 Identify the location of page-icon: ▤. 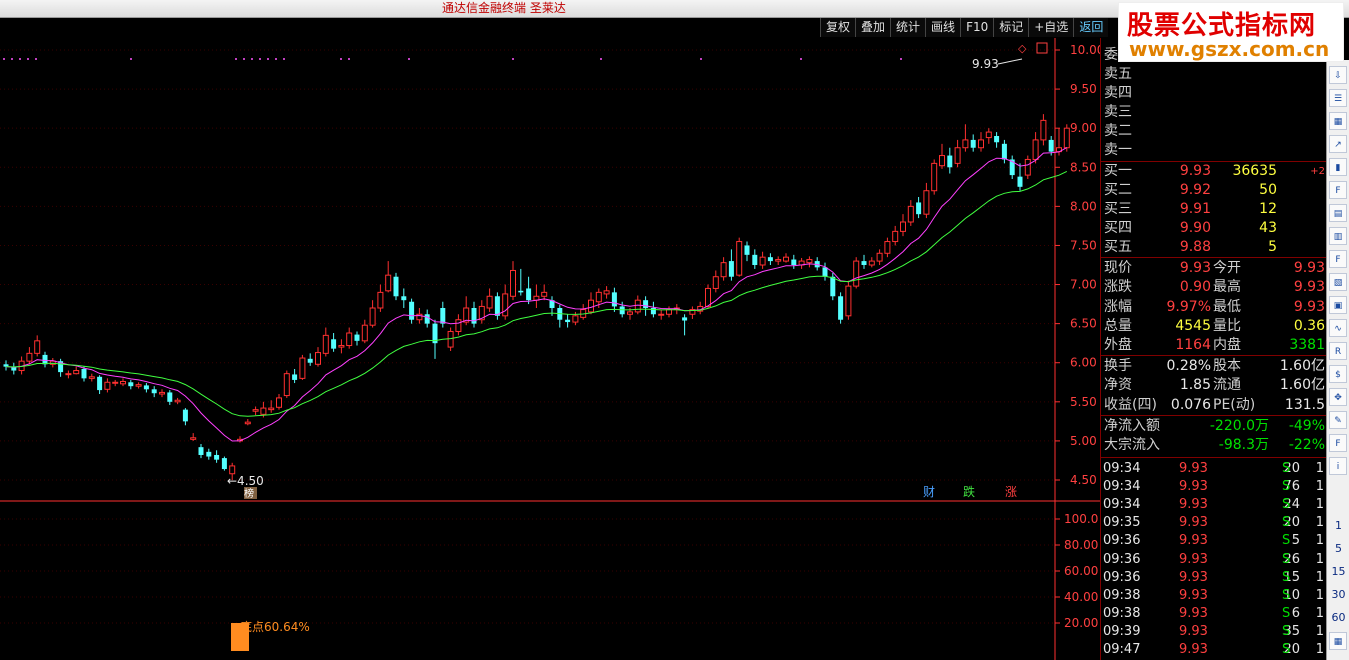
(1338, 213).